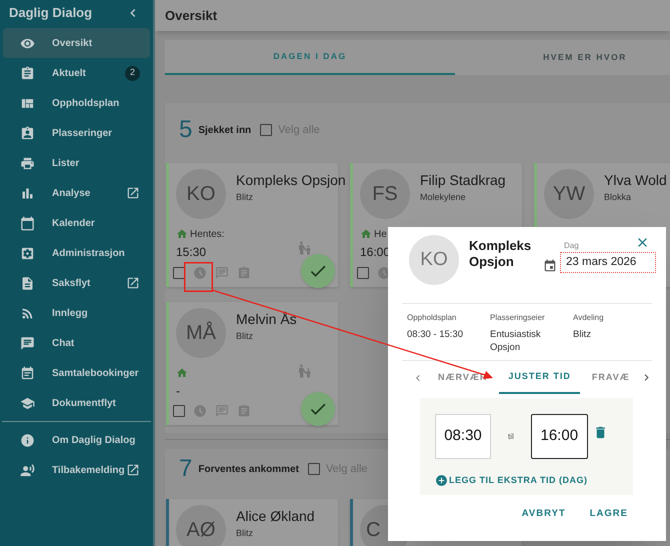 Image resolution: width=670 pixels, height=546 pixels. What do you see at coordinates (27, 403) in the screenshot?
I see `graduation-cap-icon` at bounding box center [27, 403].